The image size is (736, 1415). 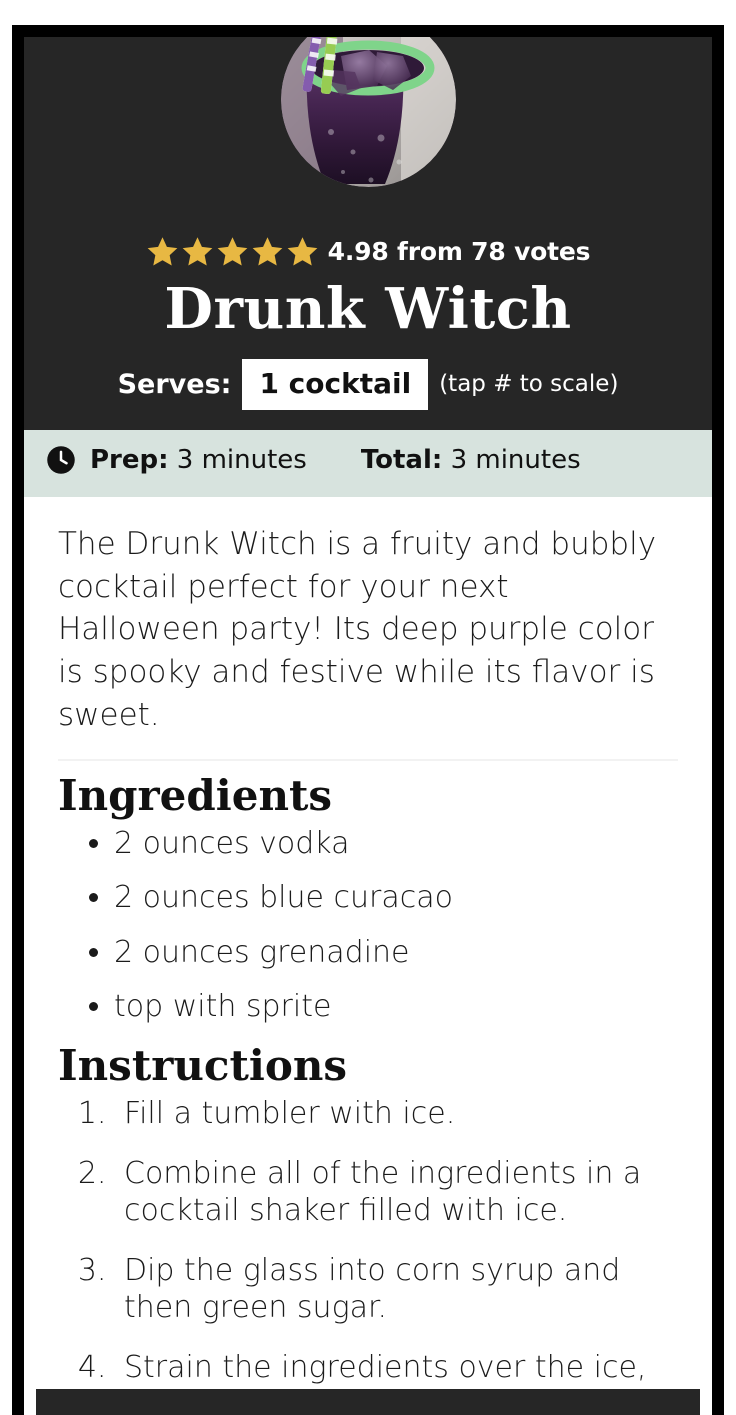 I want to click on list-item: 2 ounces blue curacao, so click(x=396, y=898).